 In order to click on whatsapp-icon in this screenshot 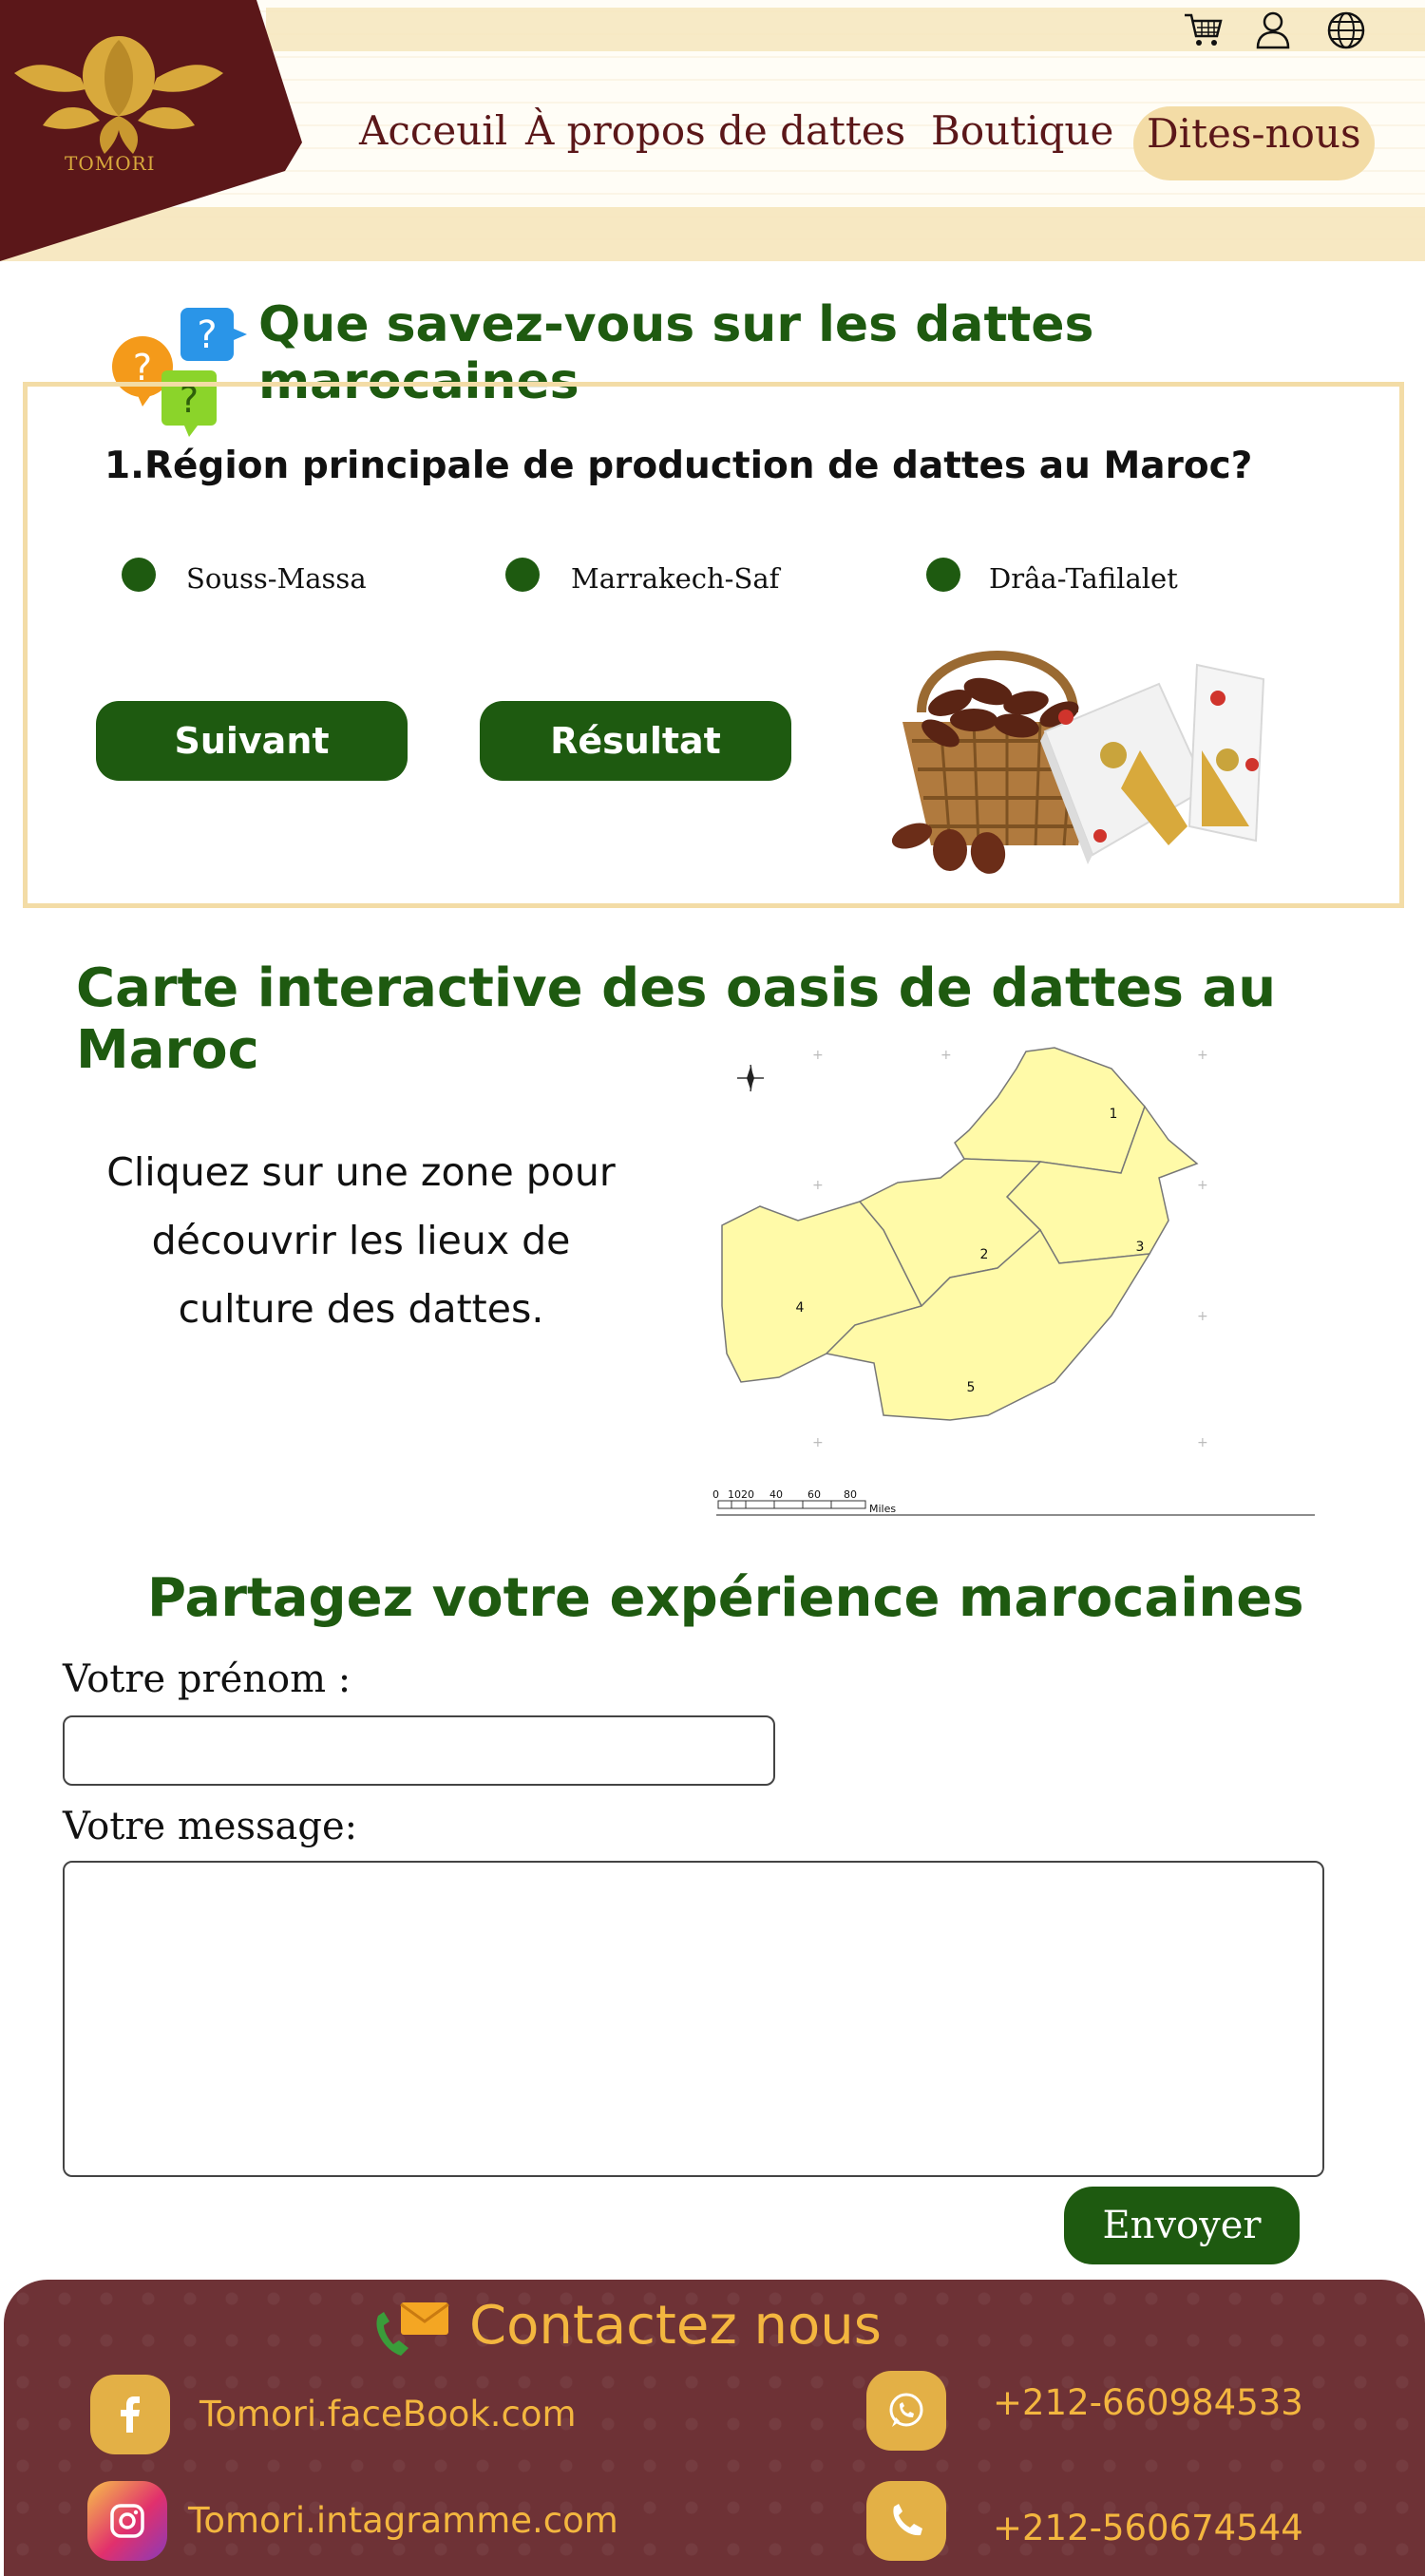, I will do `click(906, 2411)`.